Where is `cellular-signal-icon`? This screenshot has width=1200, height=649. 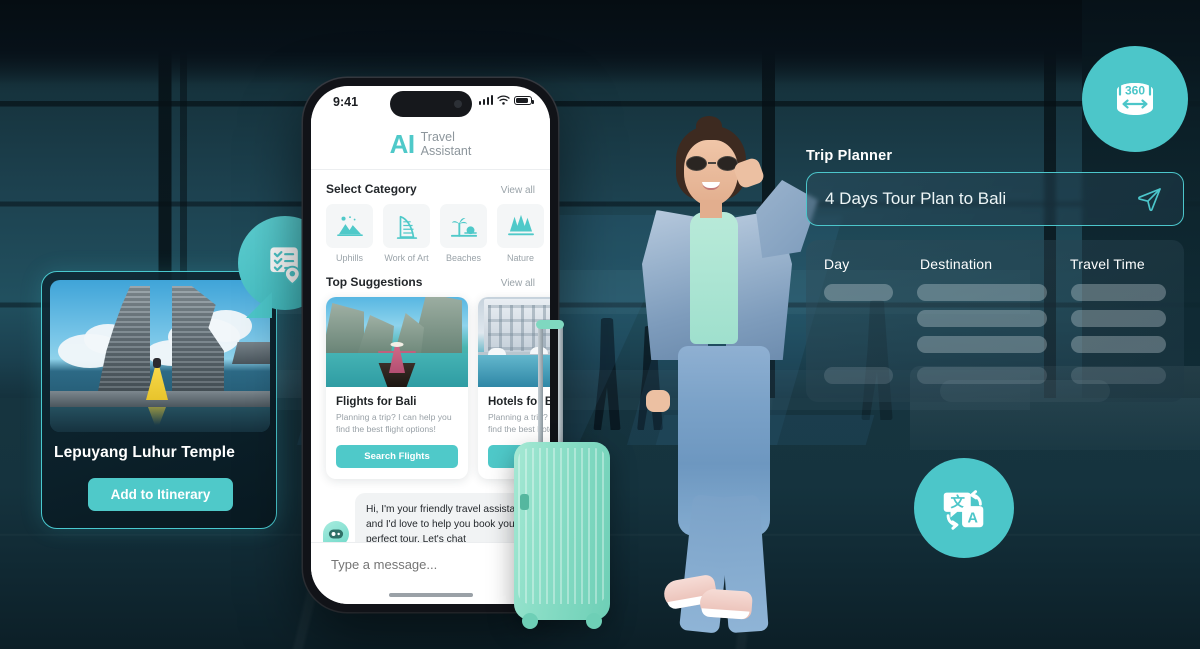 cellular-signal-icon is located at coordinates (485, 100).